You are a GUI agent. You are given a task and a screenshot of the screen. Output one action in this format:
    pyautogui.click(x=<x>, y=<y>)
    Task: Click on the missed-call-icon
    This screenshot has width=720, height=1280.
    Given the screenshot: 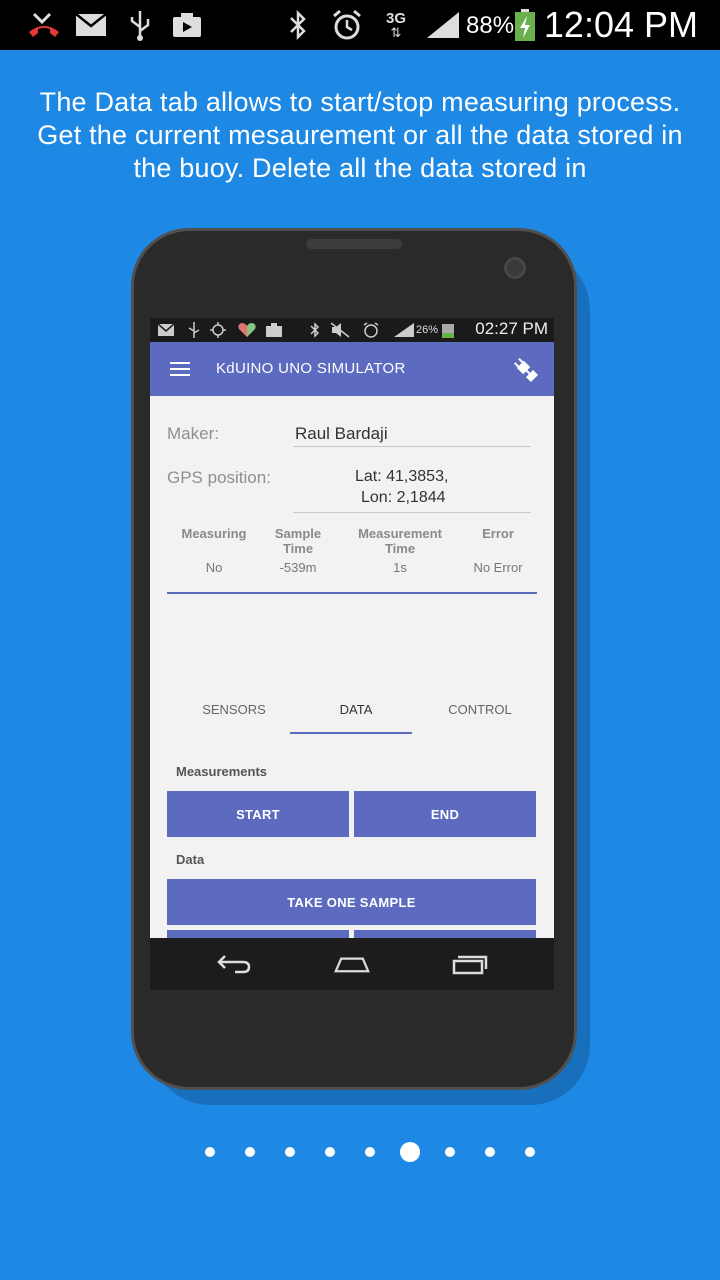 What is the action you would take?
    pyautogui.click(x=44, y=25)
    